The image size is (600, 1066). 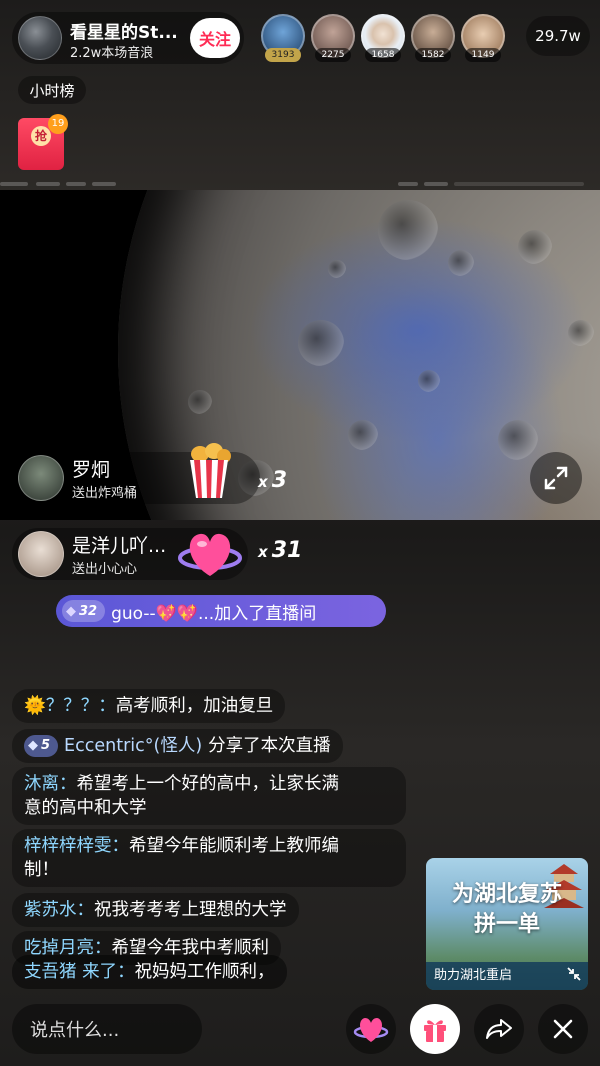 What do you see at coordinates (433, 55) in the screenshot?
I see `viewer-contribution: 1582` at bounding box center [433, 55].